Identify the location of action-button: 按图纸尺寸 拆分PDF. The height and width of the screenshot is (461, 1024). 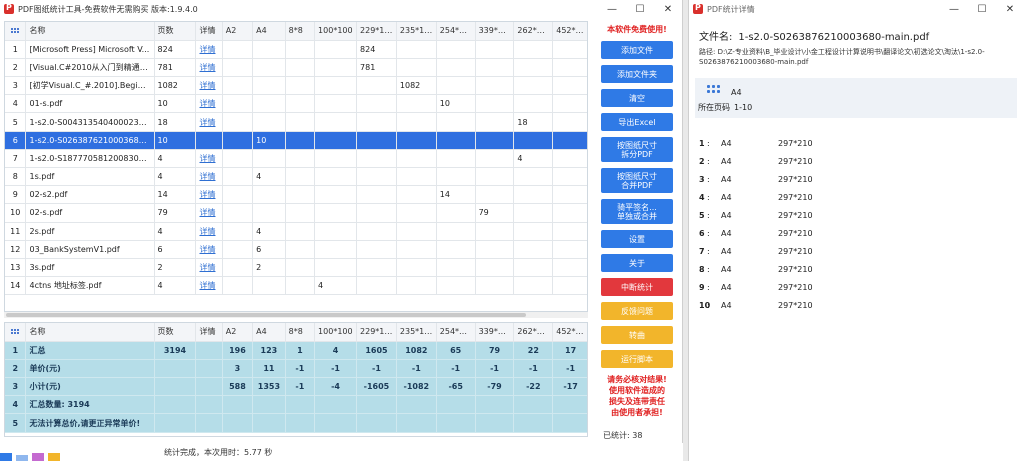
(637, 149).